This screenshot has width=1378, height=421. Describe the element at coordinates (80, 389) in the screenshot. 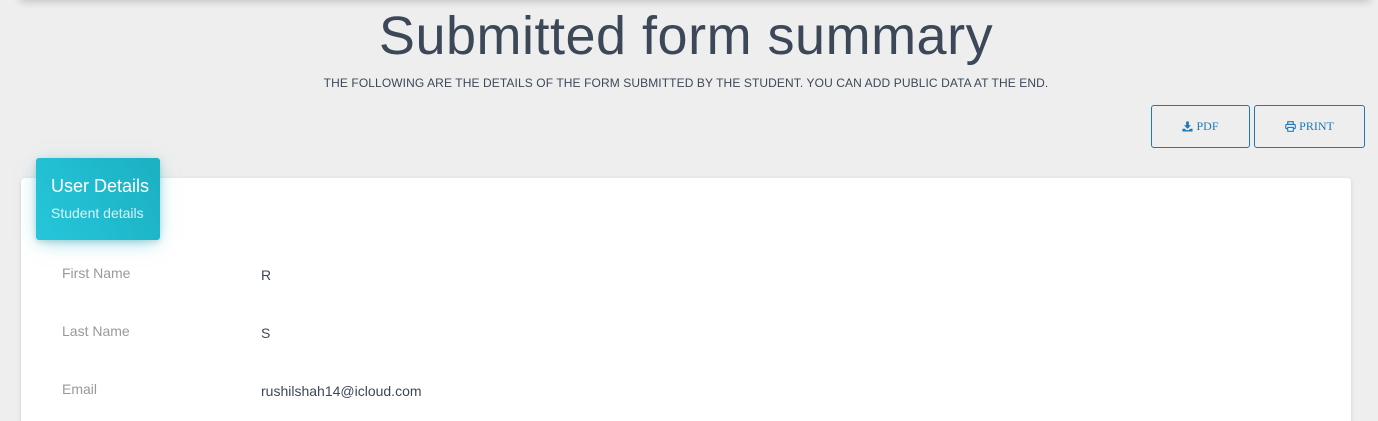

I see `email-label: Email` at that location.